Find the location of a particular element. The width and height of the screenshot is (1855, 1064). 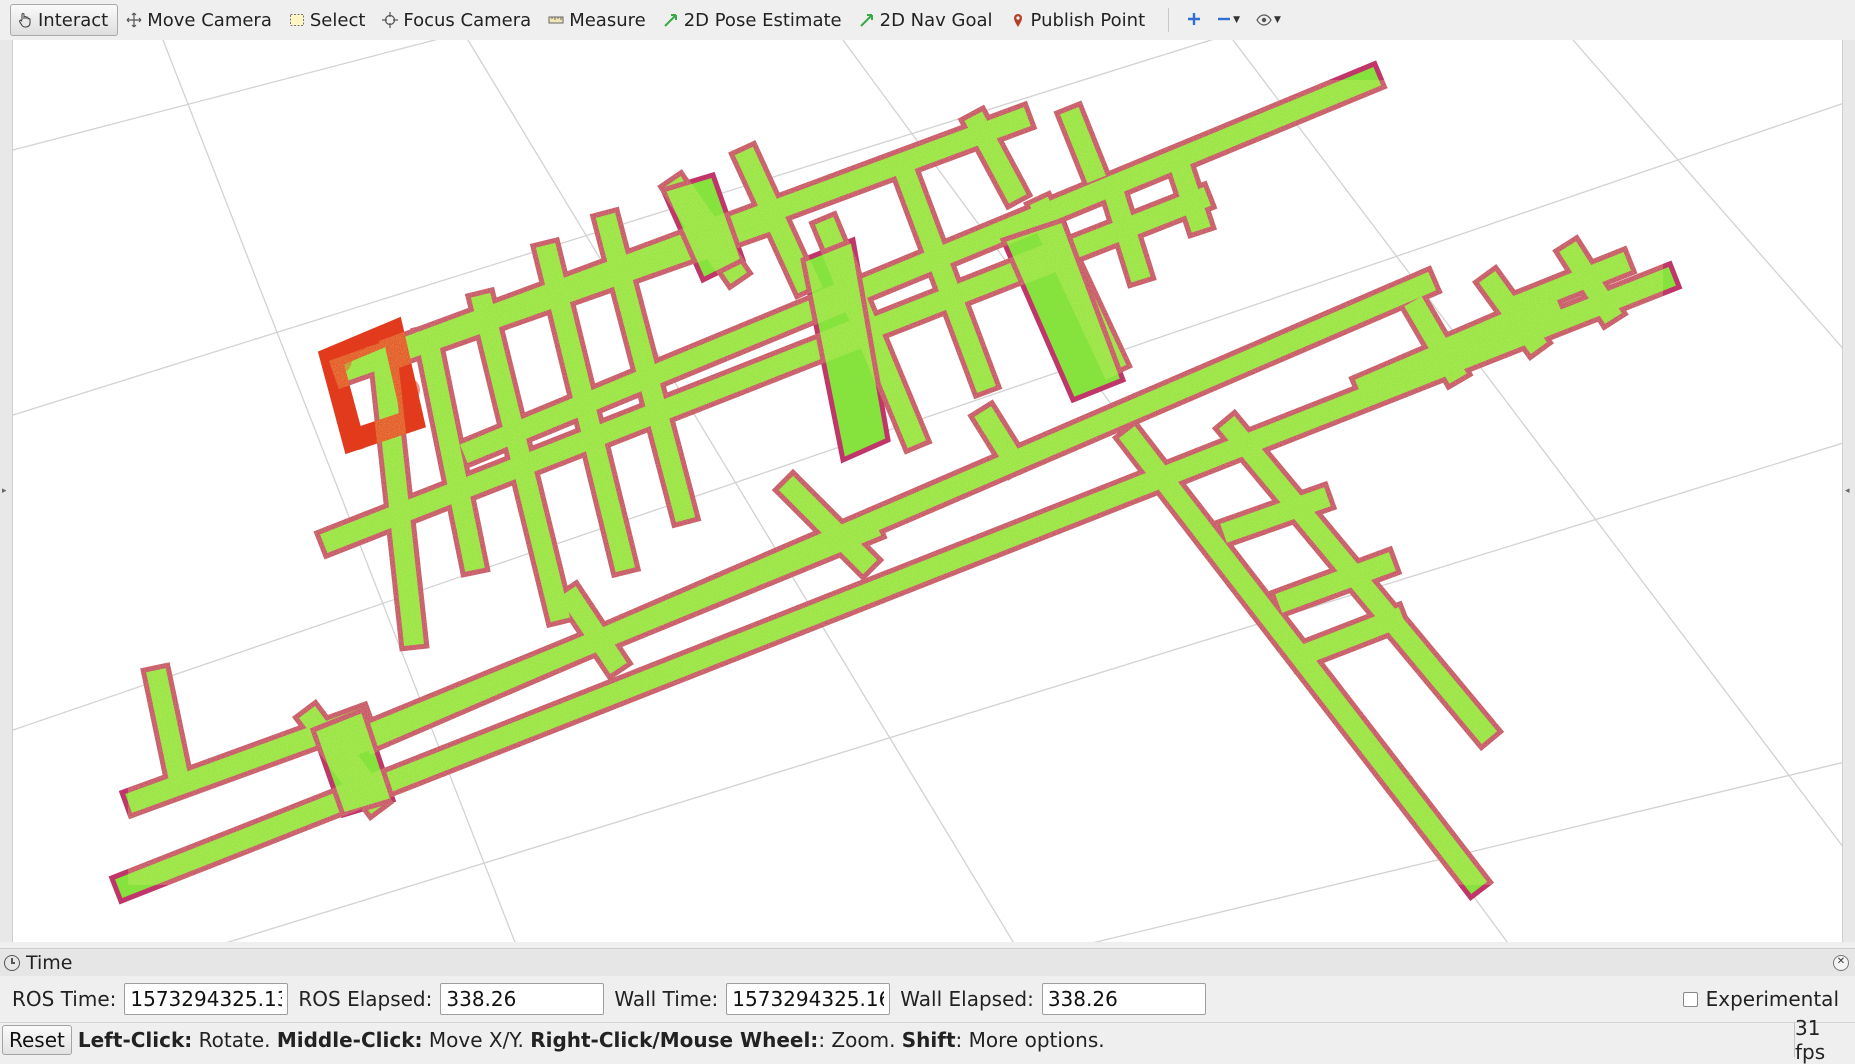

publish-point-tool-button: Publish Point is located at coordinates (1079, 20).